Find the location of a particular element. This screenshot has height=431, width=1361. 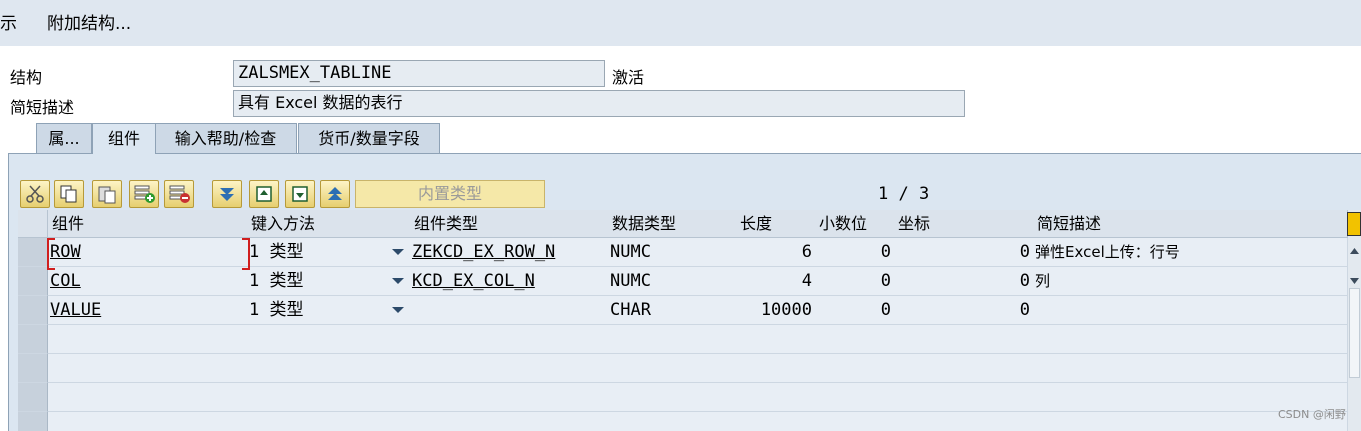

last-page-button is located at coordinates (335, 194).